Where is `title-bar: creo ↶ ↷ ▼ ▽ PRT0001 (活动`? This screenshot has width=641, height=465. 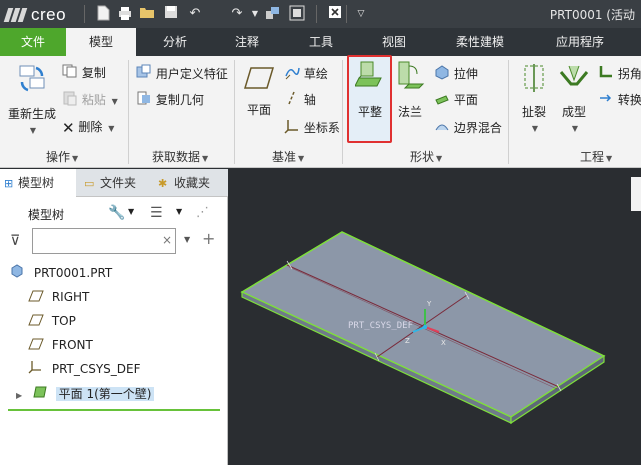
title-bar: creo ↶ ↷ ▼ ▽ PRT0001 (活动 is located at coordinates (320, 14).